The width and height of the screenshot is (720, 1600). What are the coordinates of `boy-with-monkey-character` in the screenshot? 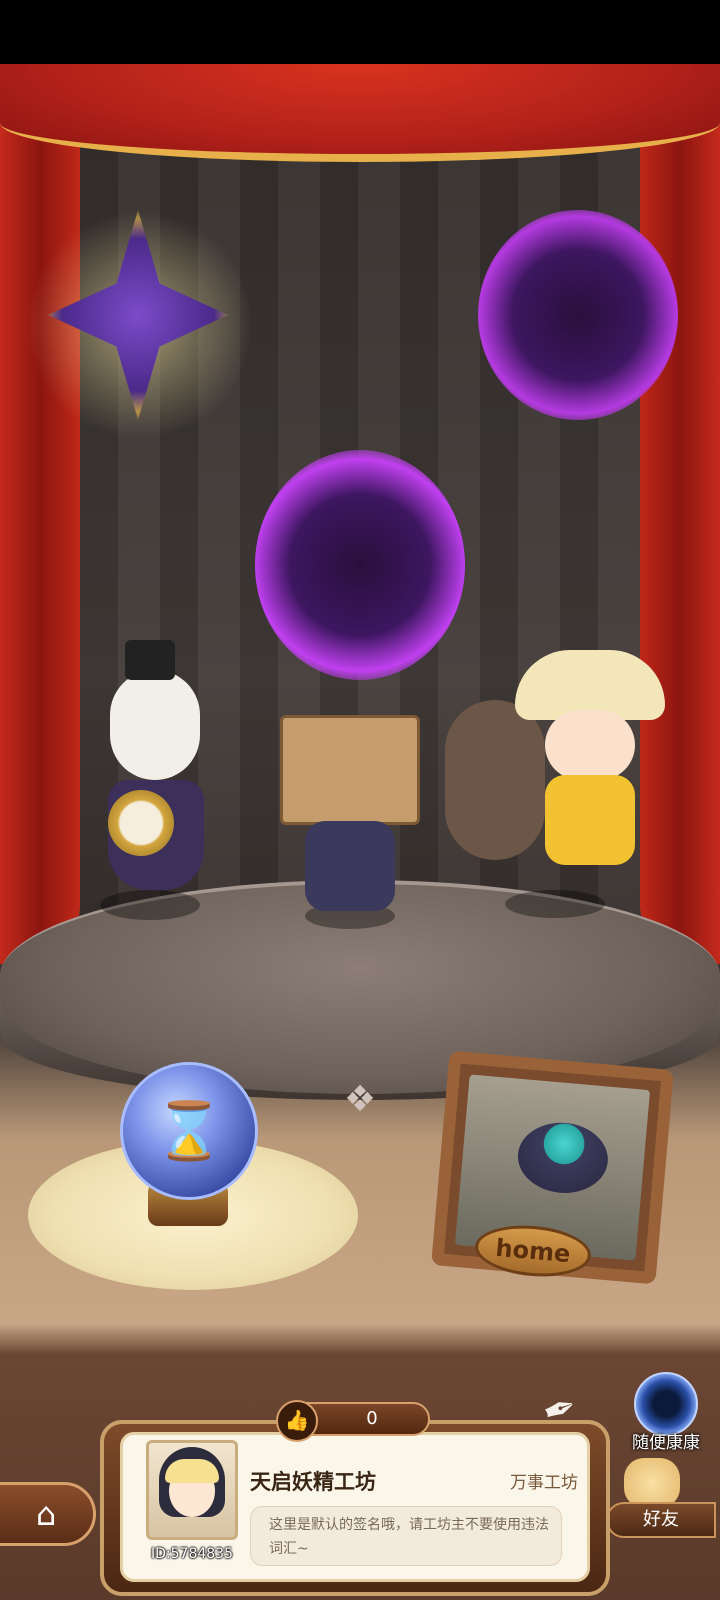 It's located at (557, 795).